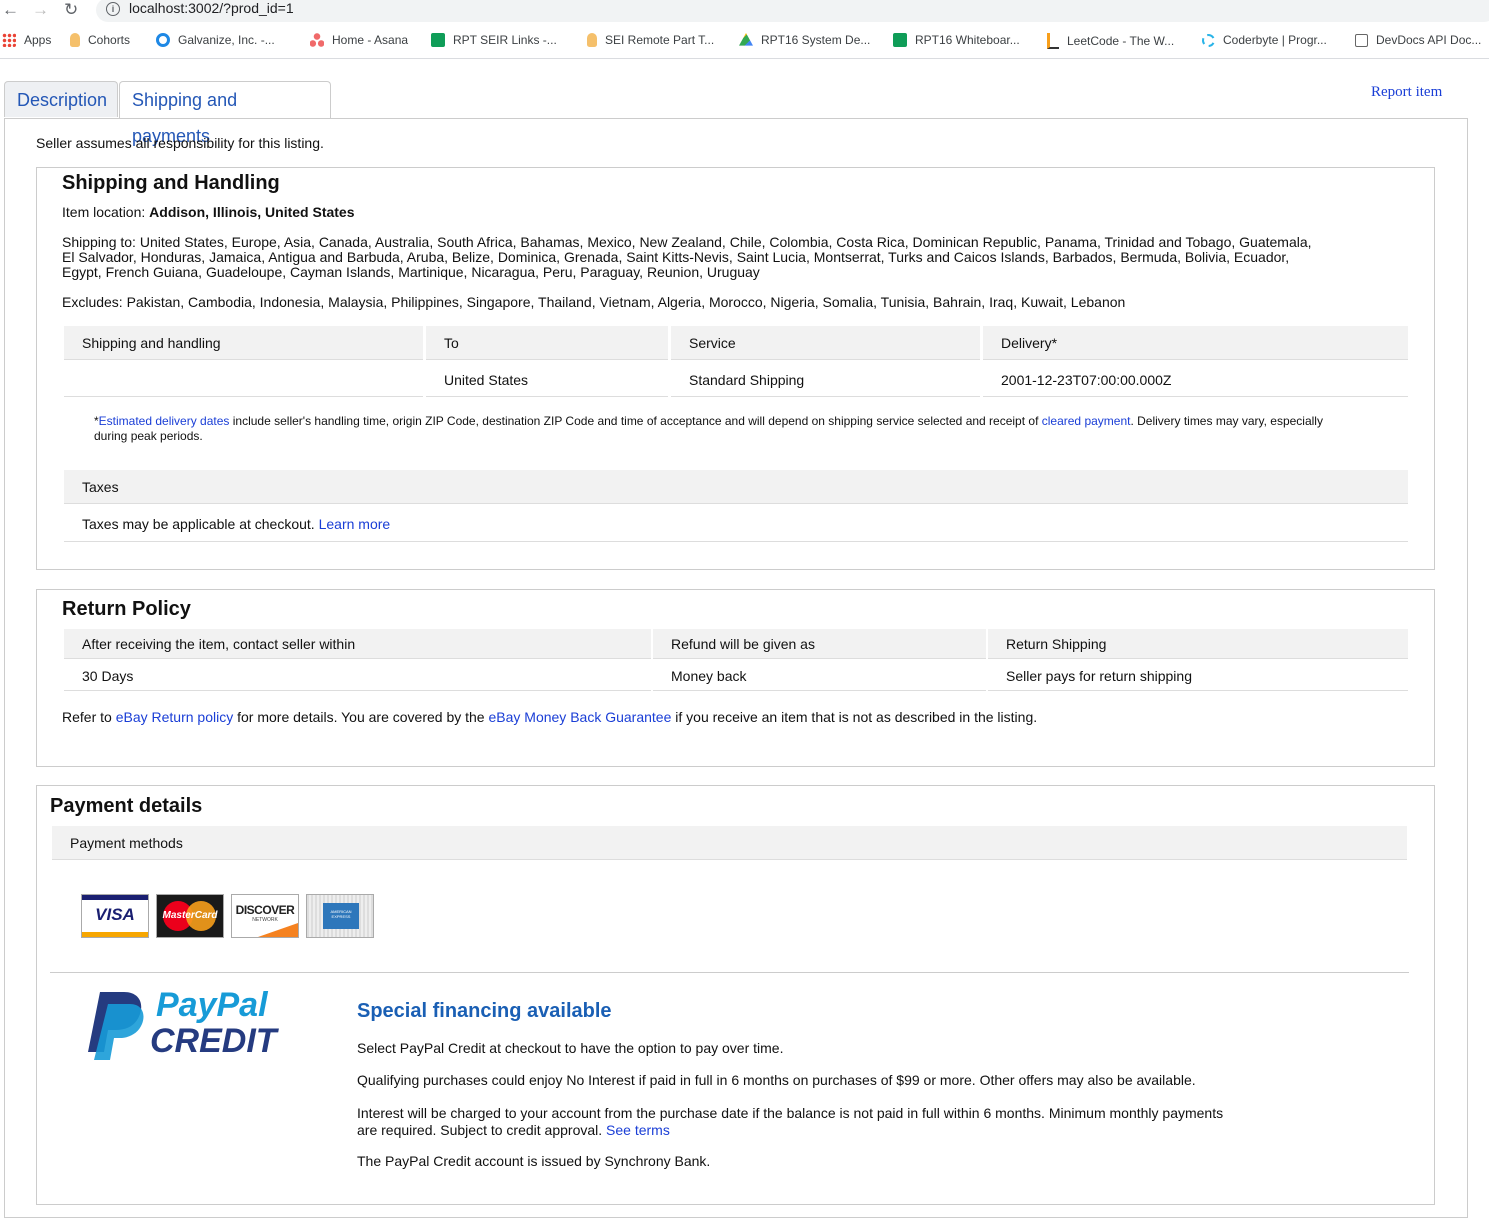 Image resolution: width=1489 pixels, height=1218 pixels. Describe the element at coordinates (370, 40) in the screenshot. I see `bookmark-label: Home - Asana` at that location.